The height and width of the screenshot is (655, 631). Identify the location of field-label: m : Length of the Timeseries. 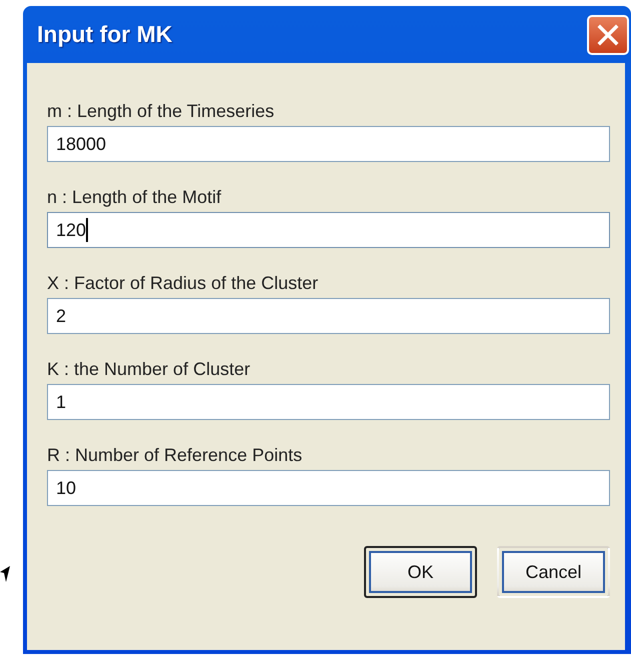
(161, 111).